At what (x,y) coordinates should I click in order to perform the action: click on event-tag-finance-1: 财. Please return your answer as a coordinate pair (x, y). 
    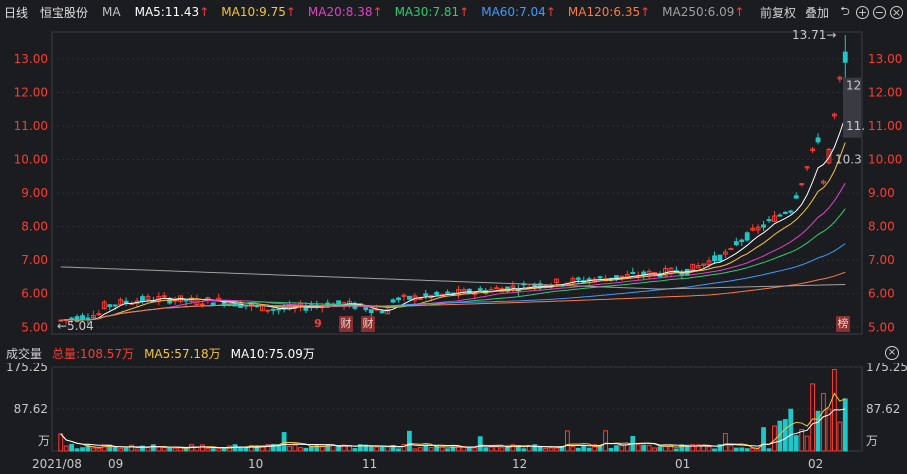
    Looking at the image, I should click on (346, 324).